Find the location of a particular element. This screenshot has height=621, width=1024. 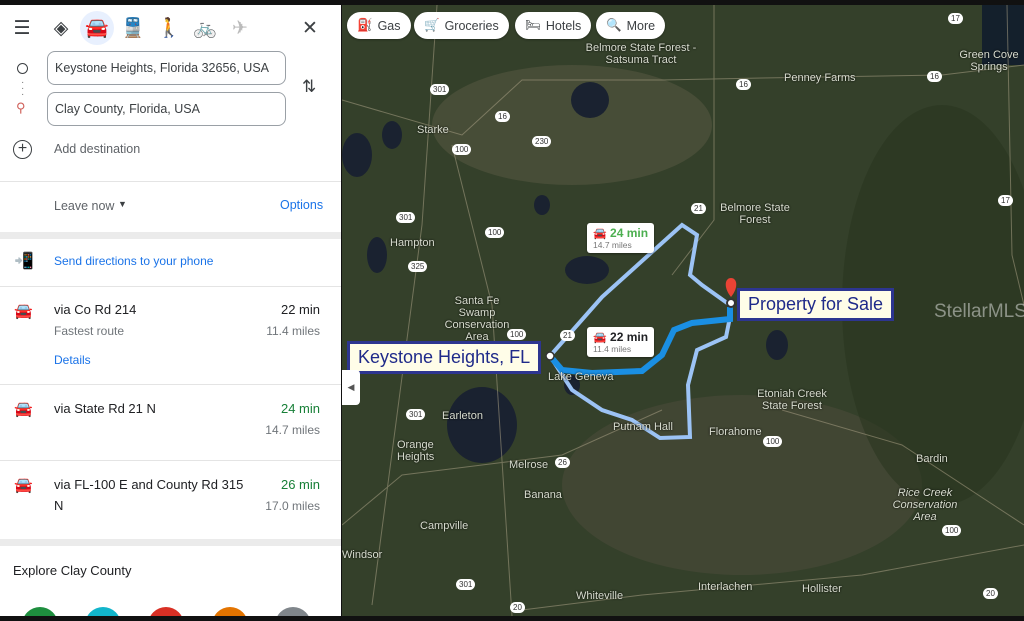

route-shield: 325 is located at coordinates (418, 266).